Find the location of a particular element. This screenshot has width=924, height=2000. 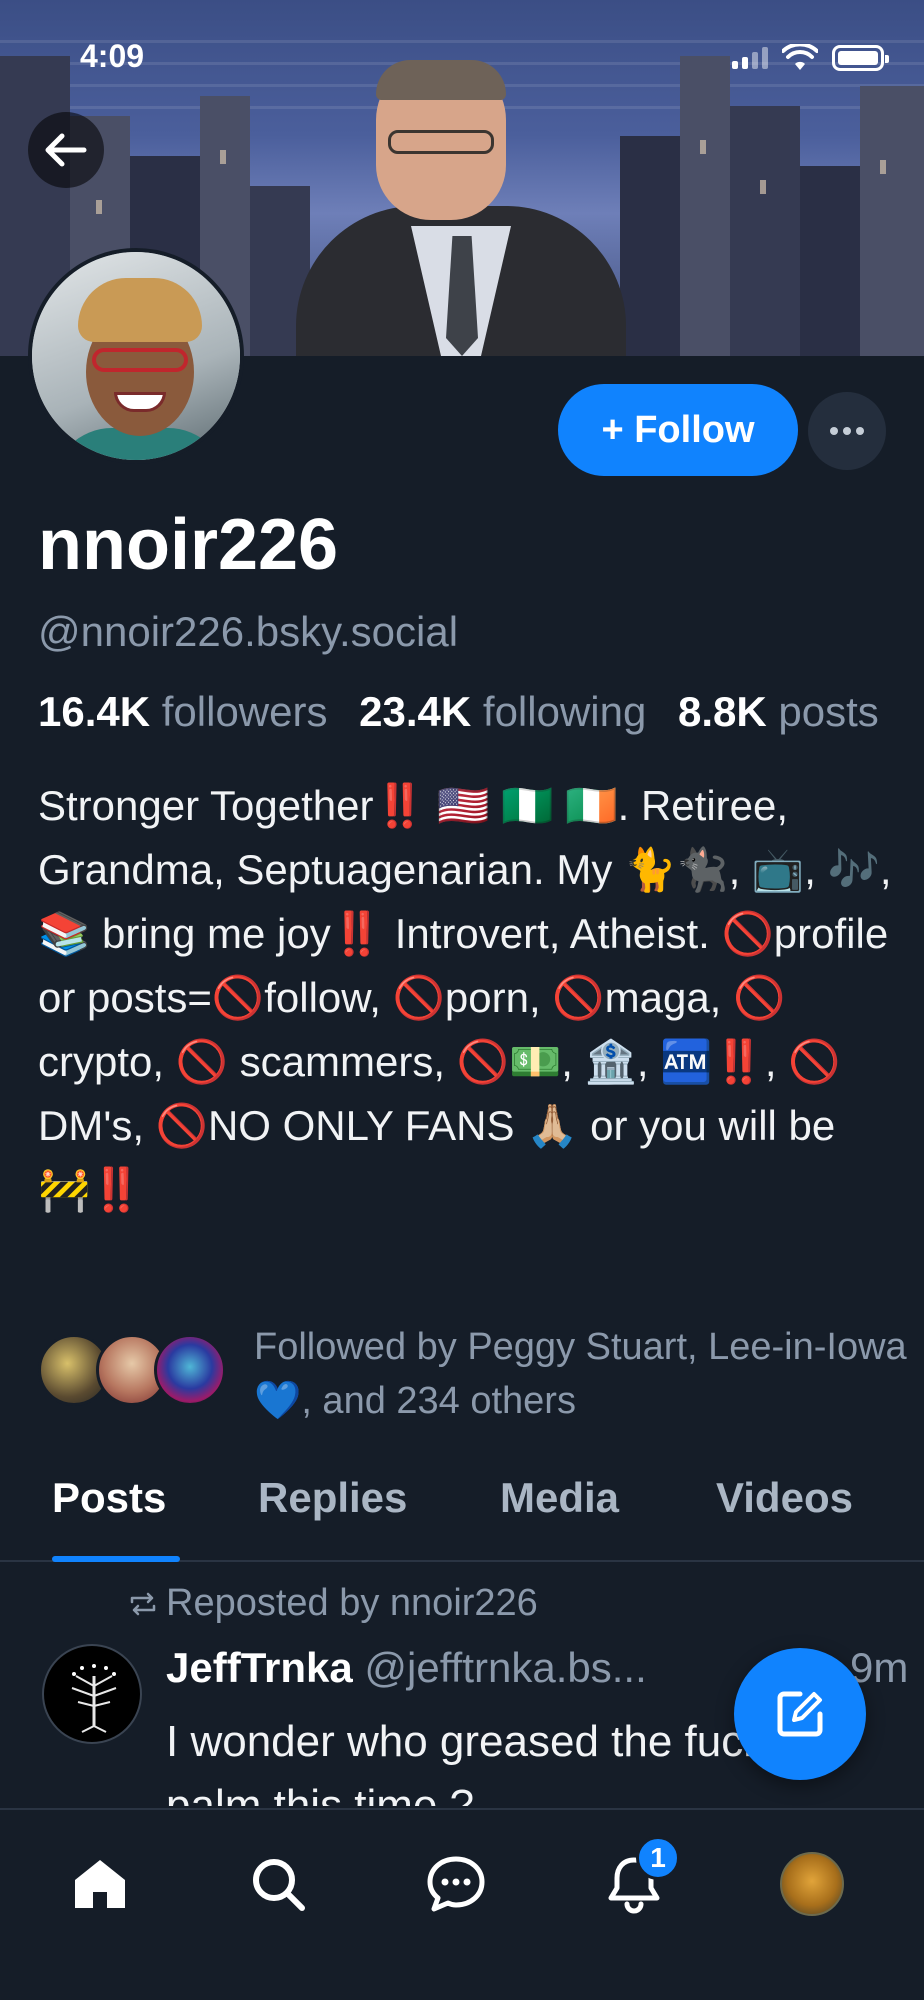

more-options-button is located at coordinates (847, 431).